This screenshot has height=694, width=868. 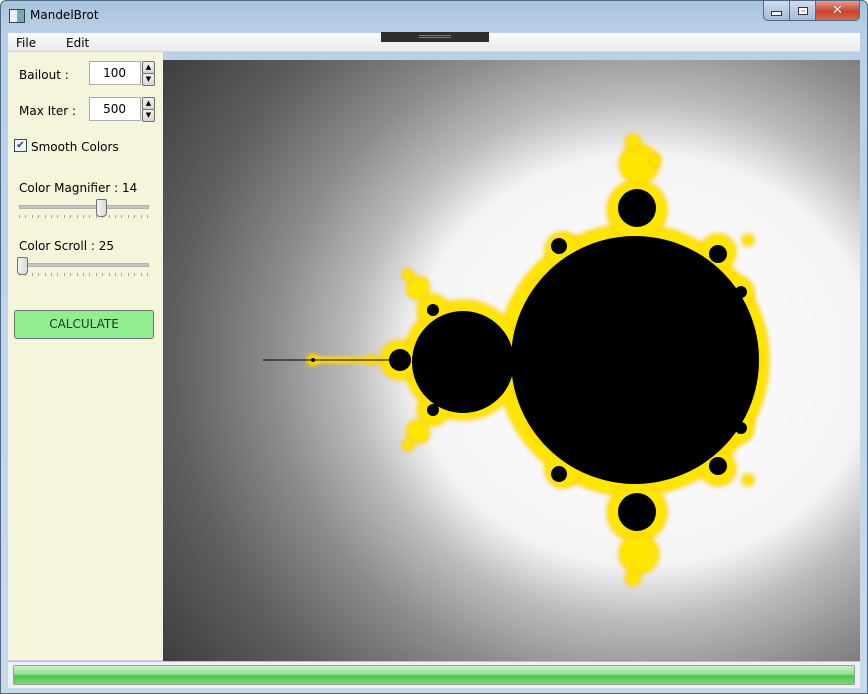 I want to click on title-bar: MandelBrot ✕, so click(x=434, y=16).